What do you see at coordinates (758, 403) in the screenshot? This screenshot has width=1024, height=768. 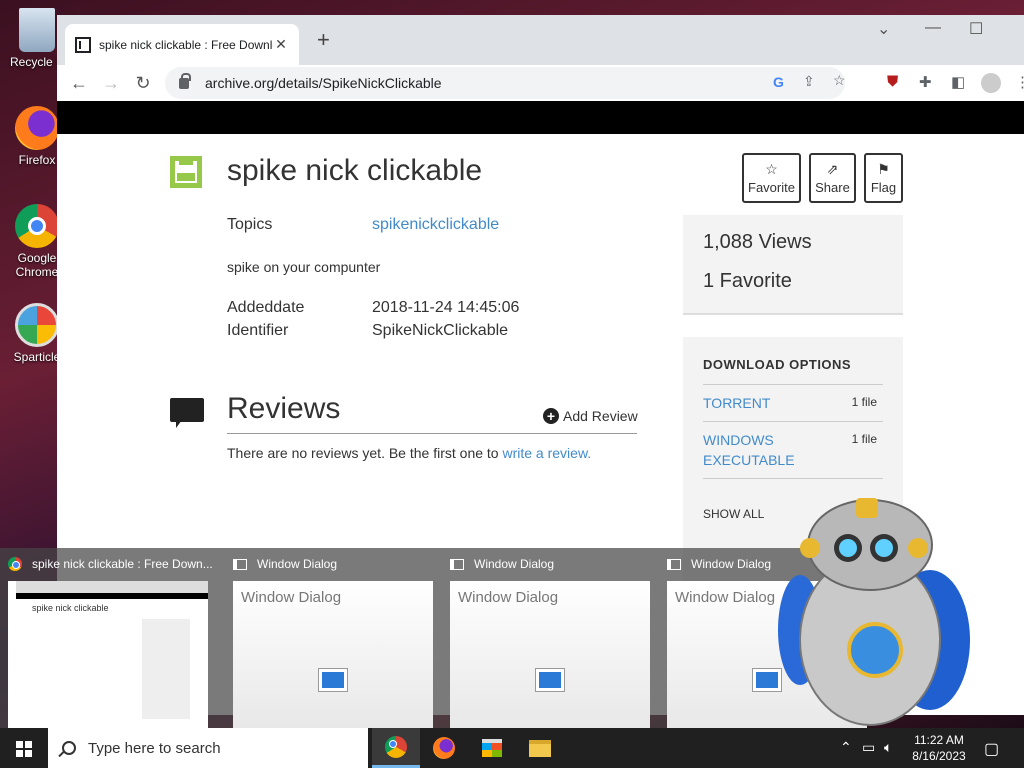 I see `download-torrent-link: TORRENT` at bounding box center [758, 403].